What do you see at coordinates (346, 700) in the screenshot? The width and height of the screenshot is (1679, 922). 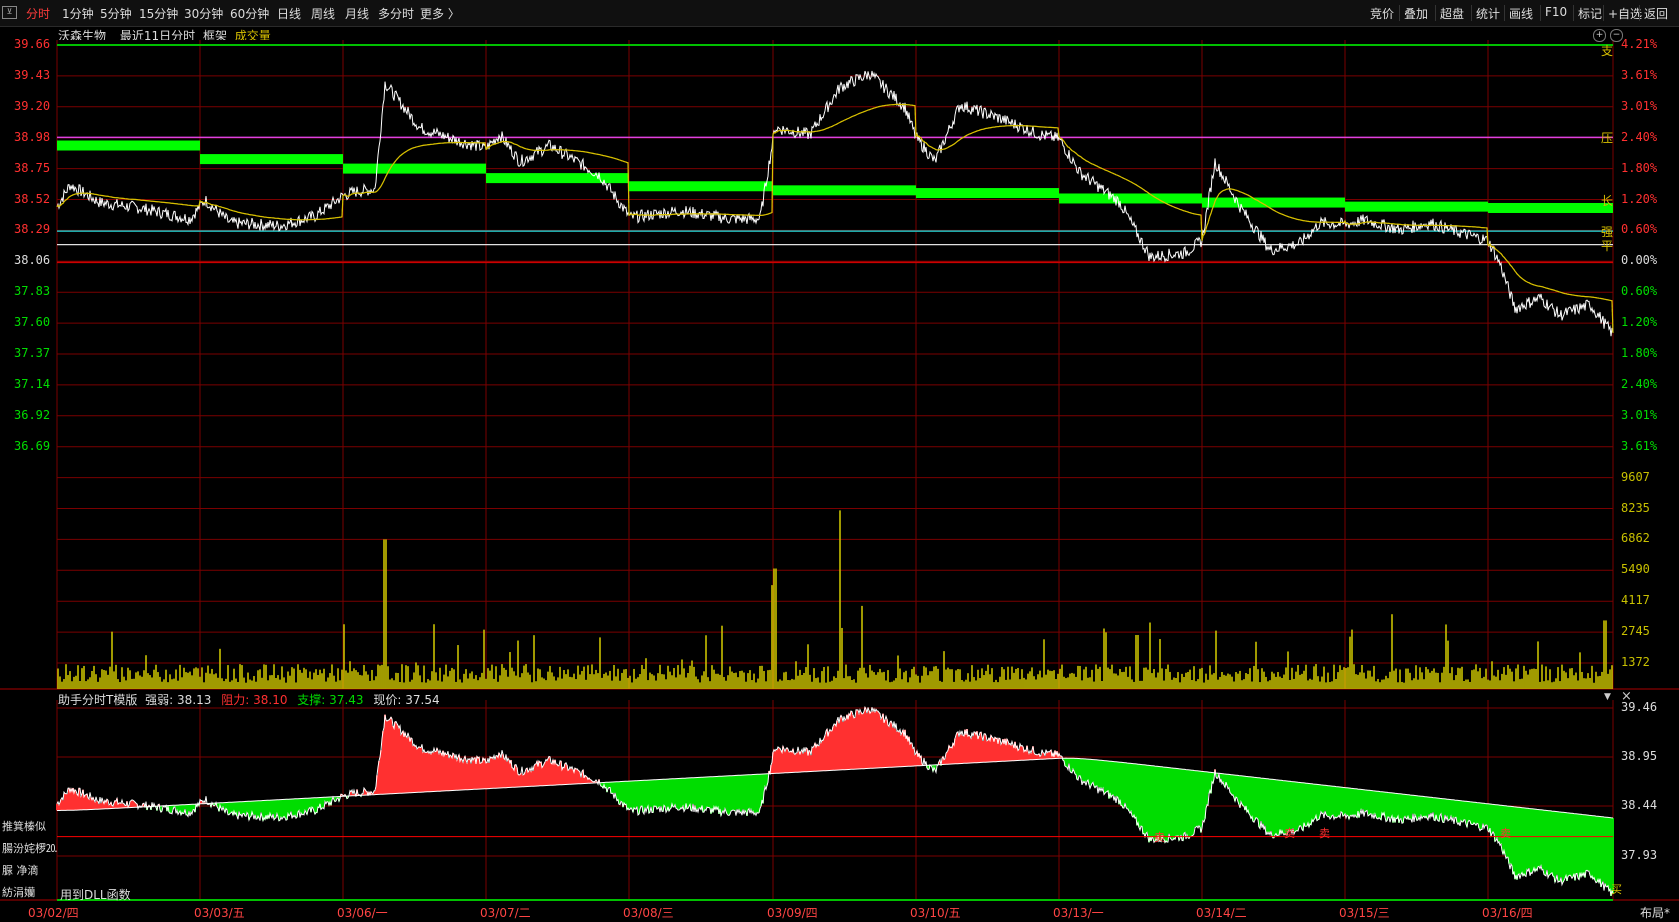 I see `support-value: 37.43` at bounding box center [346, 700].